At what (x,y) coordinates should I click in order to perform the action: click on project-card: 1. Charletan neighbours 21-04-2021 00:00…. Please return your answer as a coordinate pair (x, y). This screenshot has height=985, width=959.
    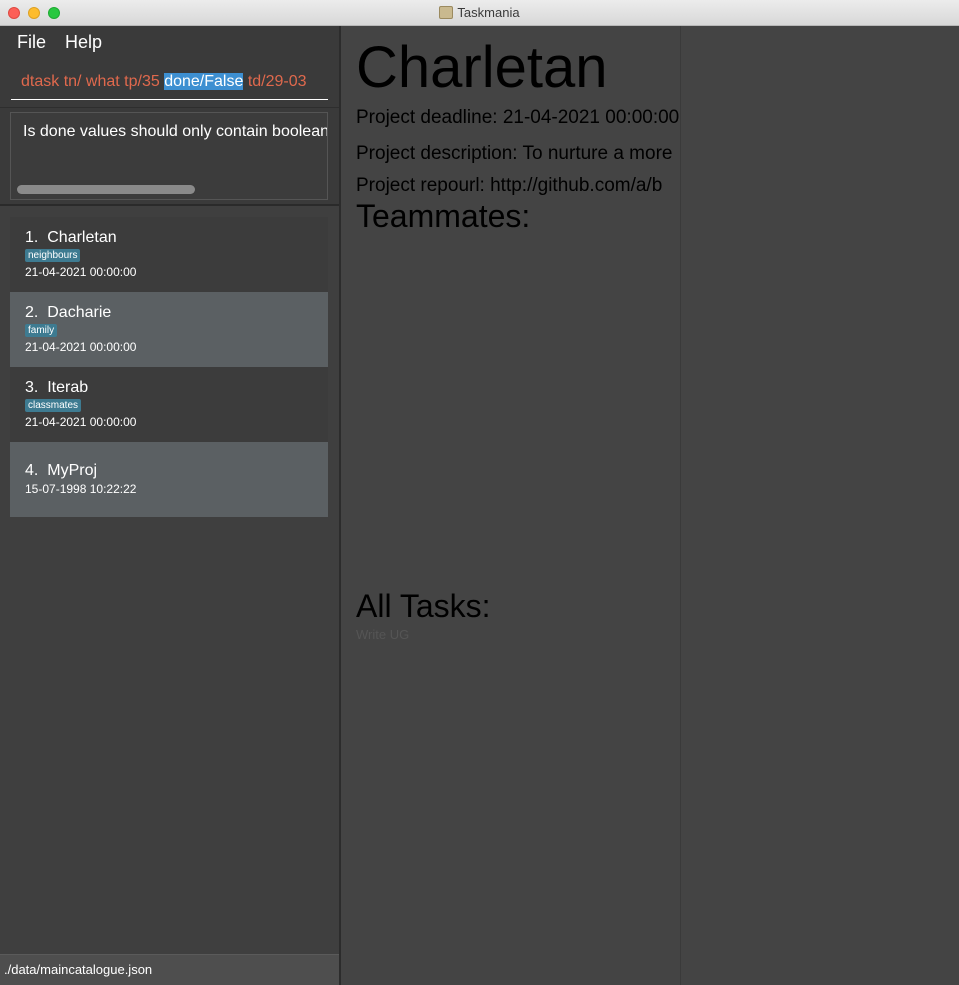
    Looking at the image, I should click on (169, 254).